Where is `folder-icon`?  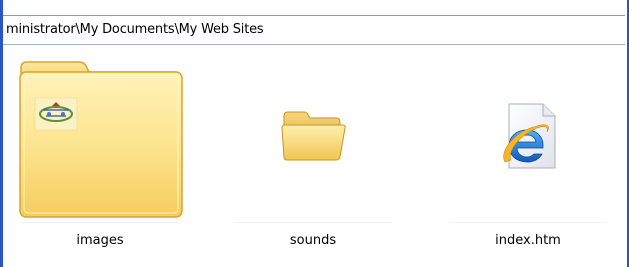 folder-icon is located at coordinates (313, 136).